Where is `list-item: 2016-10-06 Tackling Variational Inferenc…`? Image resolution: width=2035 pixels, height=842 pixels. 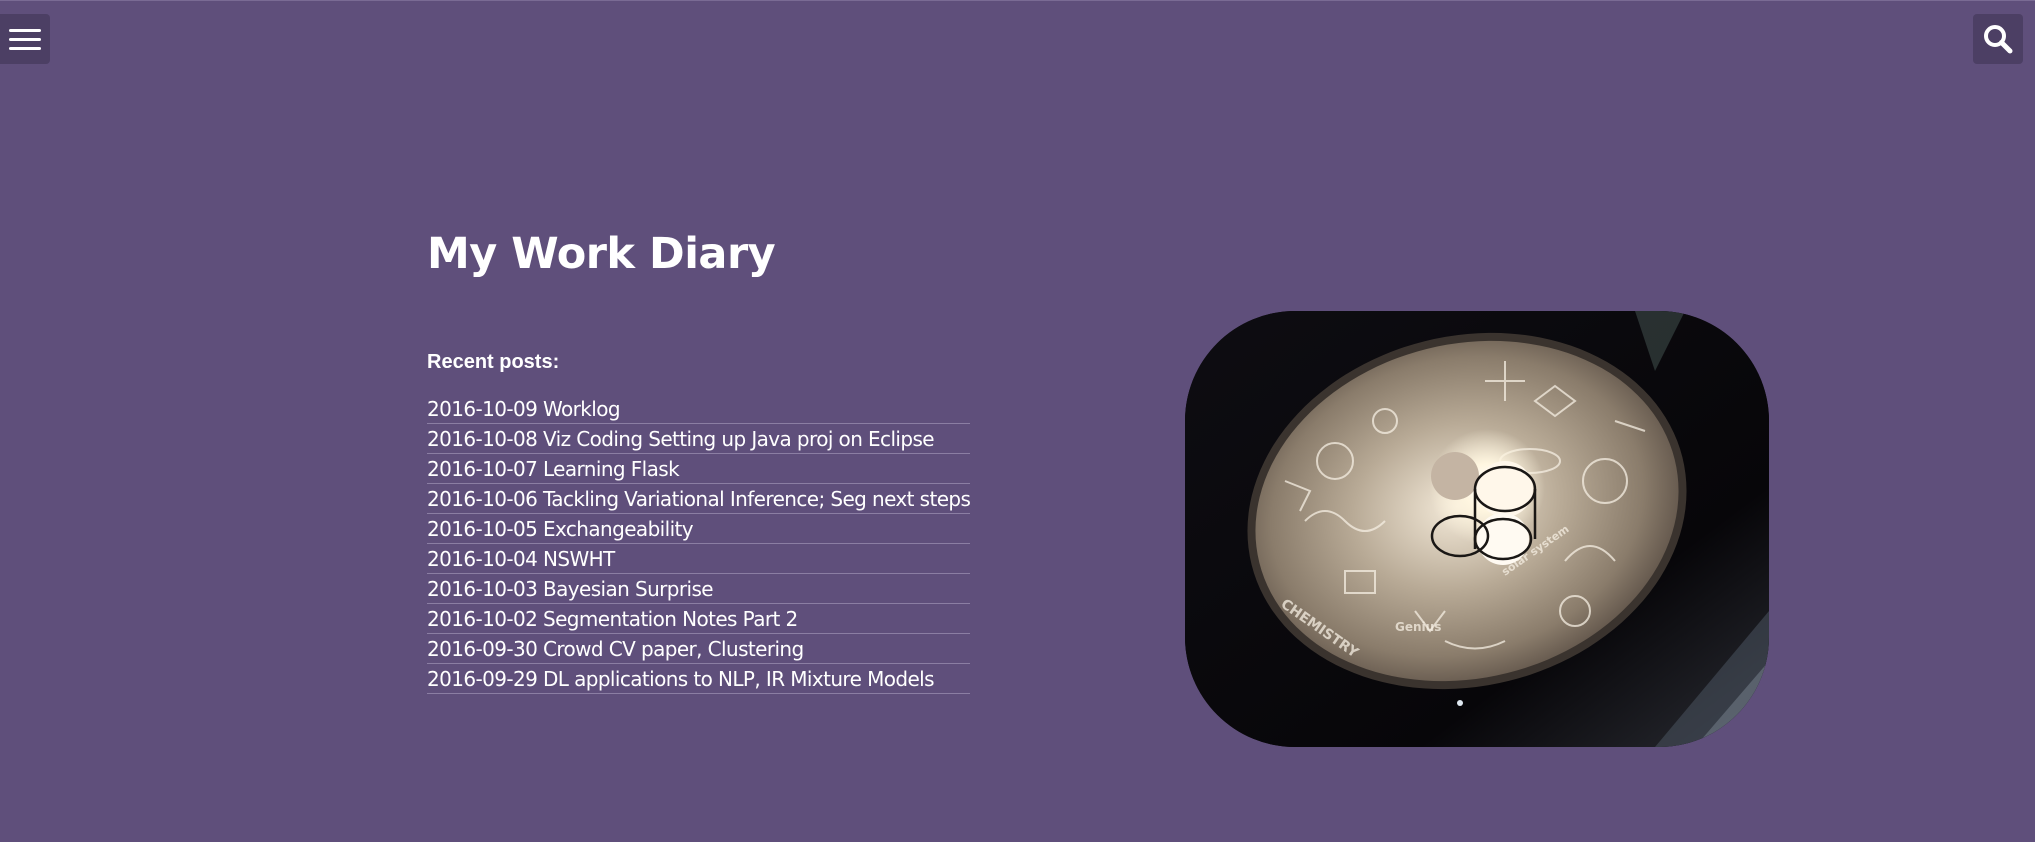
list-item: 2016-10-06 Tackling Variational Inferenc… is located at coordinates (698, 499).